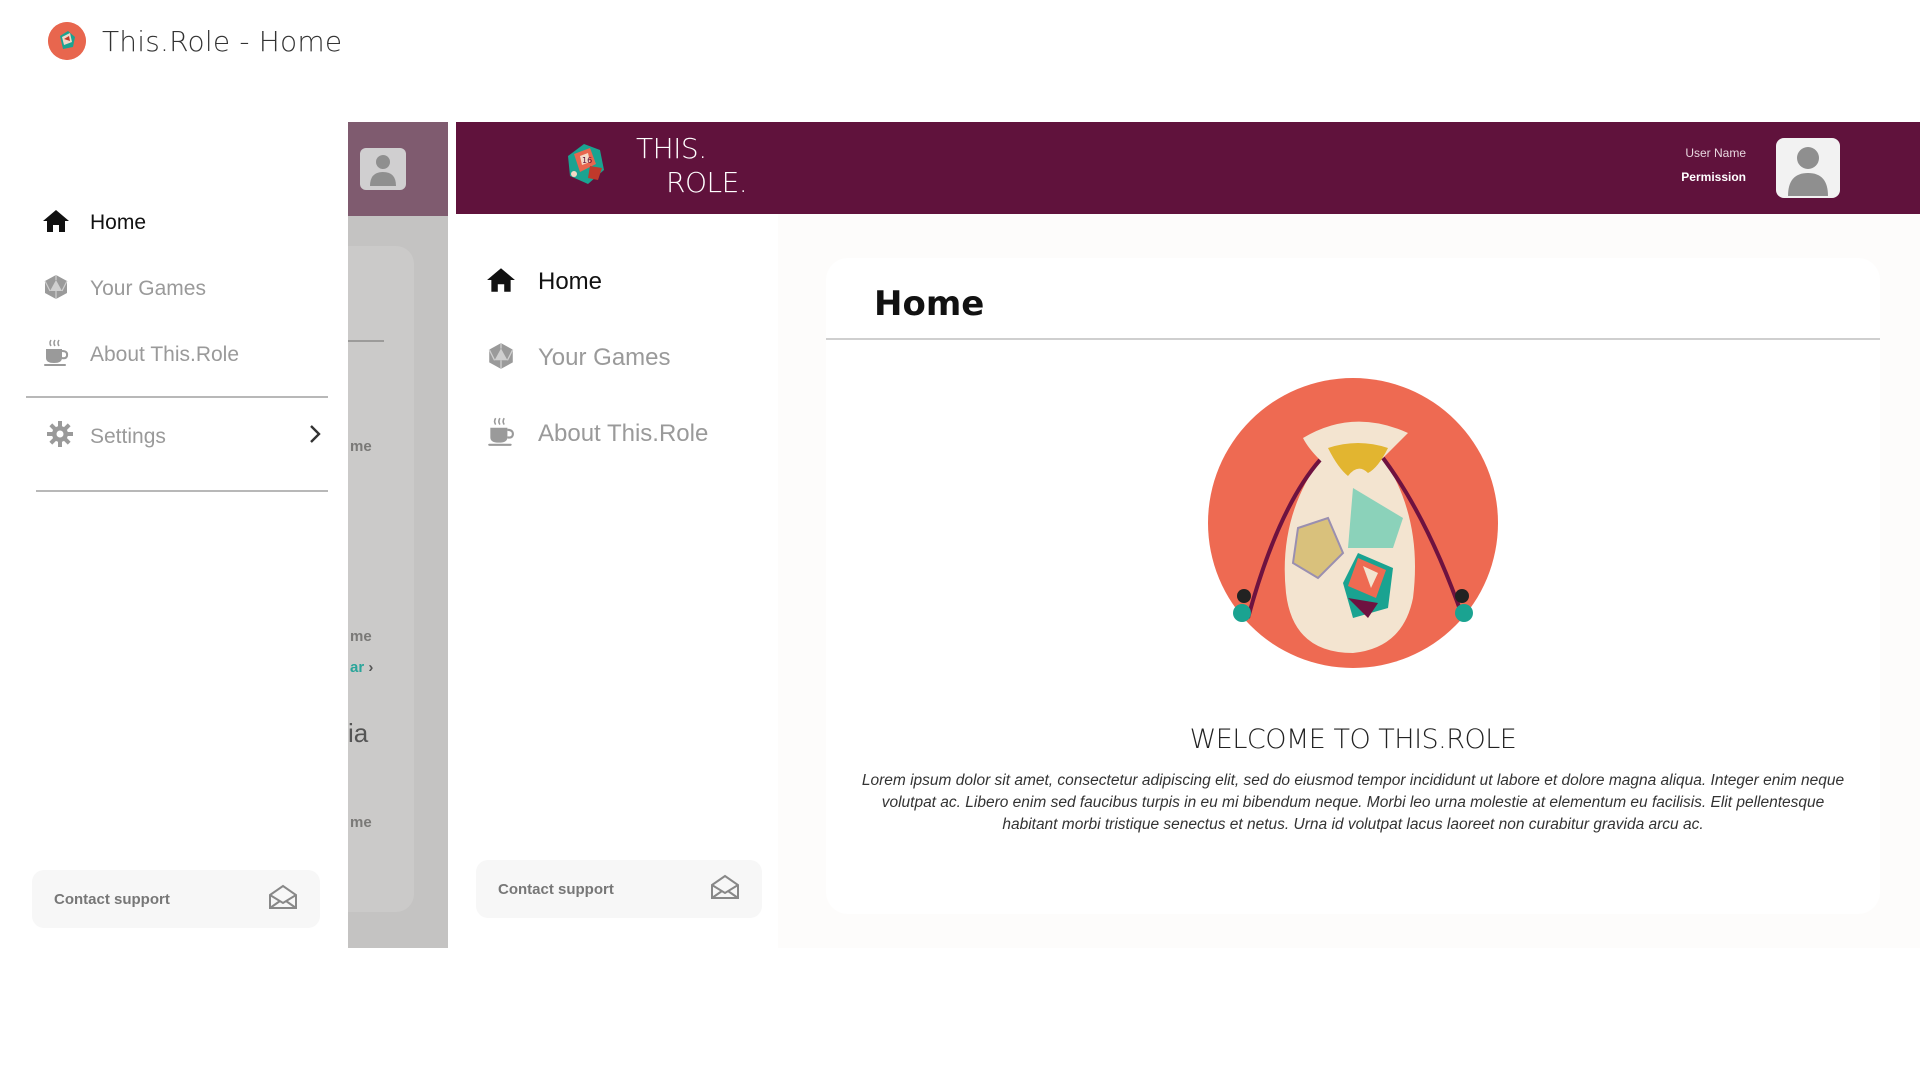  Describe the element at coordinates (67, 41) in the screenshot. I see `app-logo-icon` at that location.